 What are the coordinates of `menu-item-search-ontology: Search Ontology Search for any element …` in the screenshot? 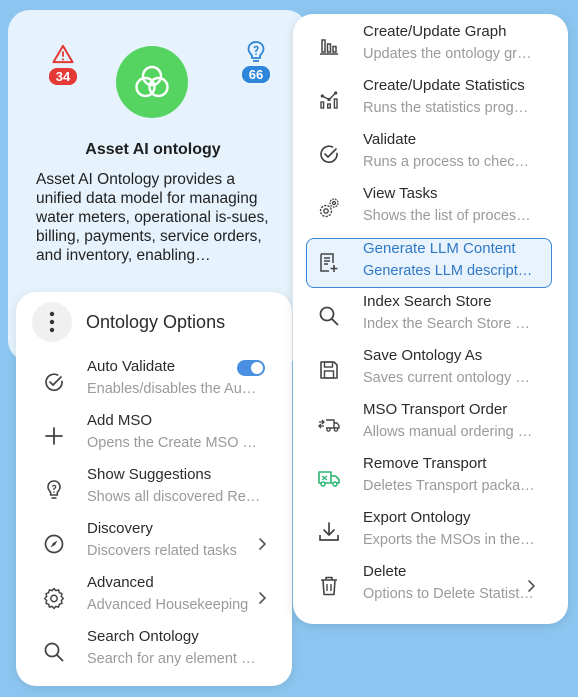 It's located at (154, 653).